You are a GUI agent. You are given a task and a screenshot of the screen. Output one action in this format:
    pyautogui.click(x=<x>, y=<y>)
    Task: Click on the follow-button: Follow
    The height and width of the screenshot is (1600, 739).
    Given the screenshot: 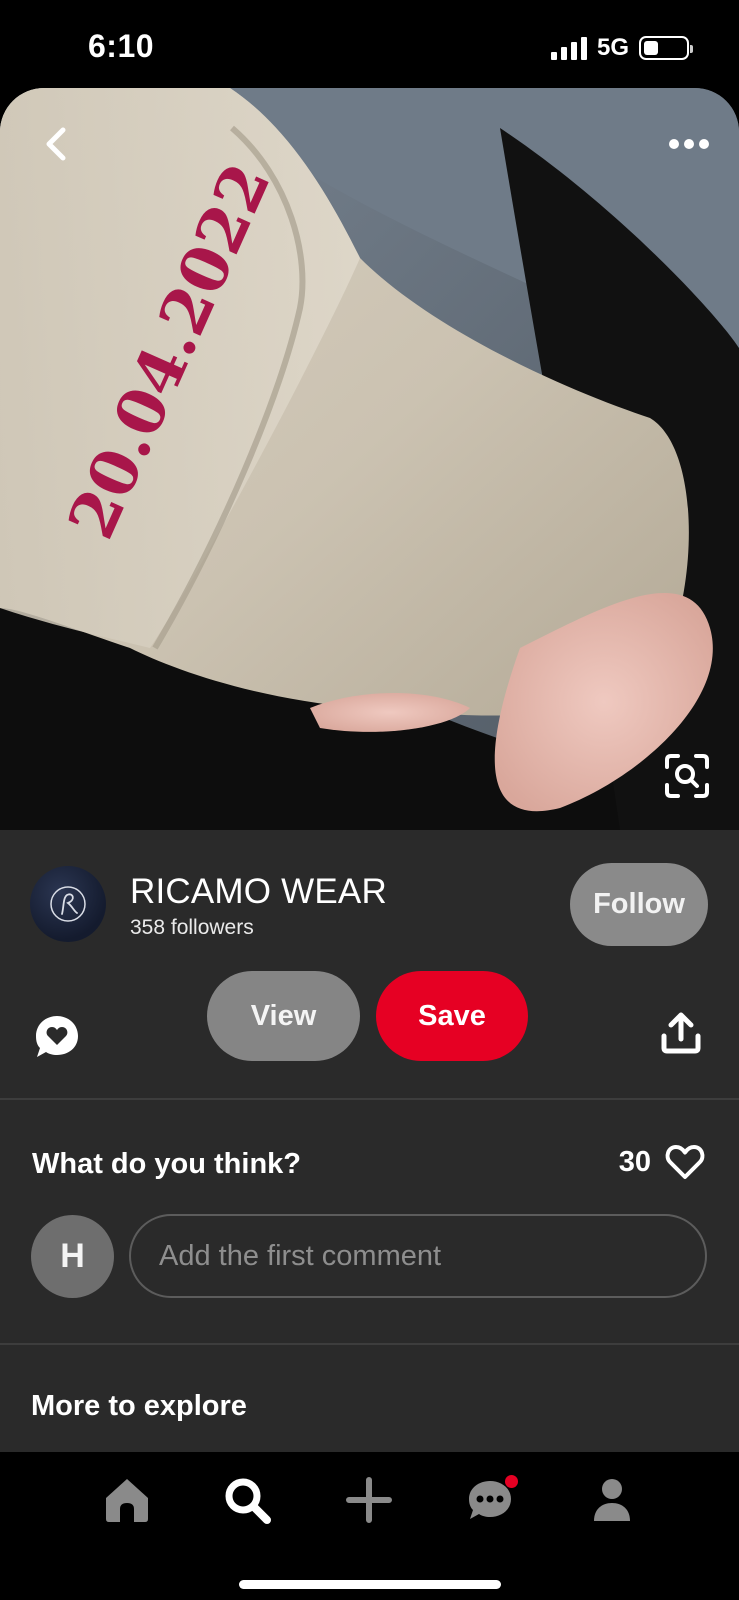 What is the action you would take?
    pyautogui.click(x=639, y=904)
    